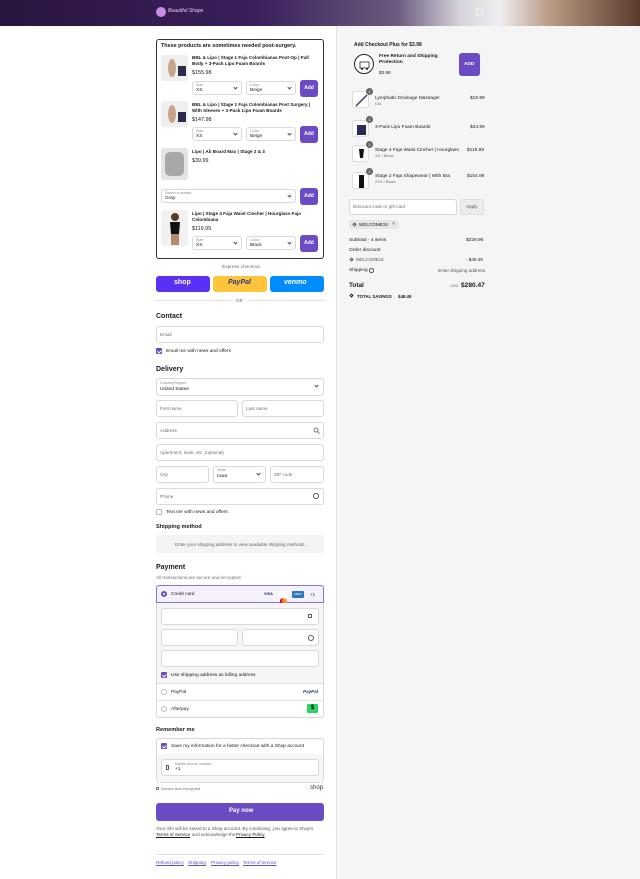  I want to click on payment-heading: Payment, so click(171, 567).